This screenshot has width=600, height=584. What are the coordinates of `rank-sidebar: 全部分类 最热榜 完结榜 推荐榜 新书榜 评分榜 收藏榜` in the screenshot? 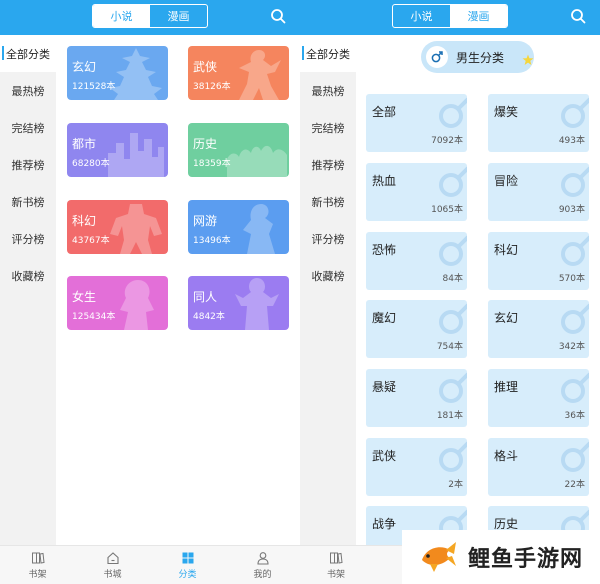 It's located at (328, 290).